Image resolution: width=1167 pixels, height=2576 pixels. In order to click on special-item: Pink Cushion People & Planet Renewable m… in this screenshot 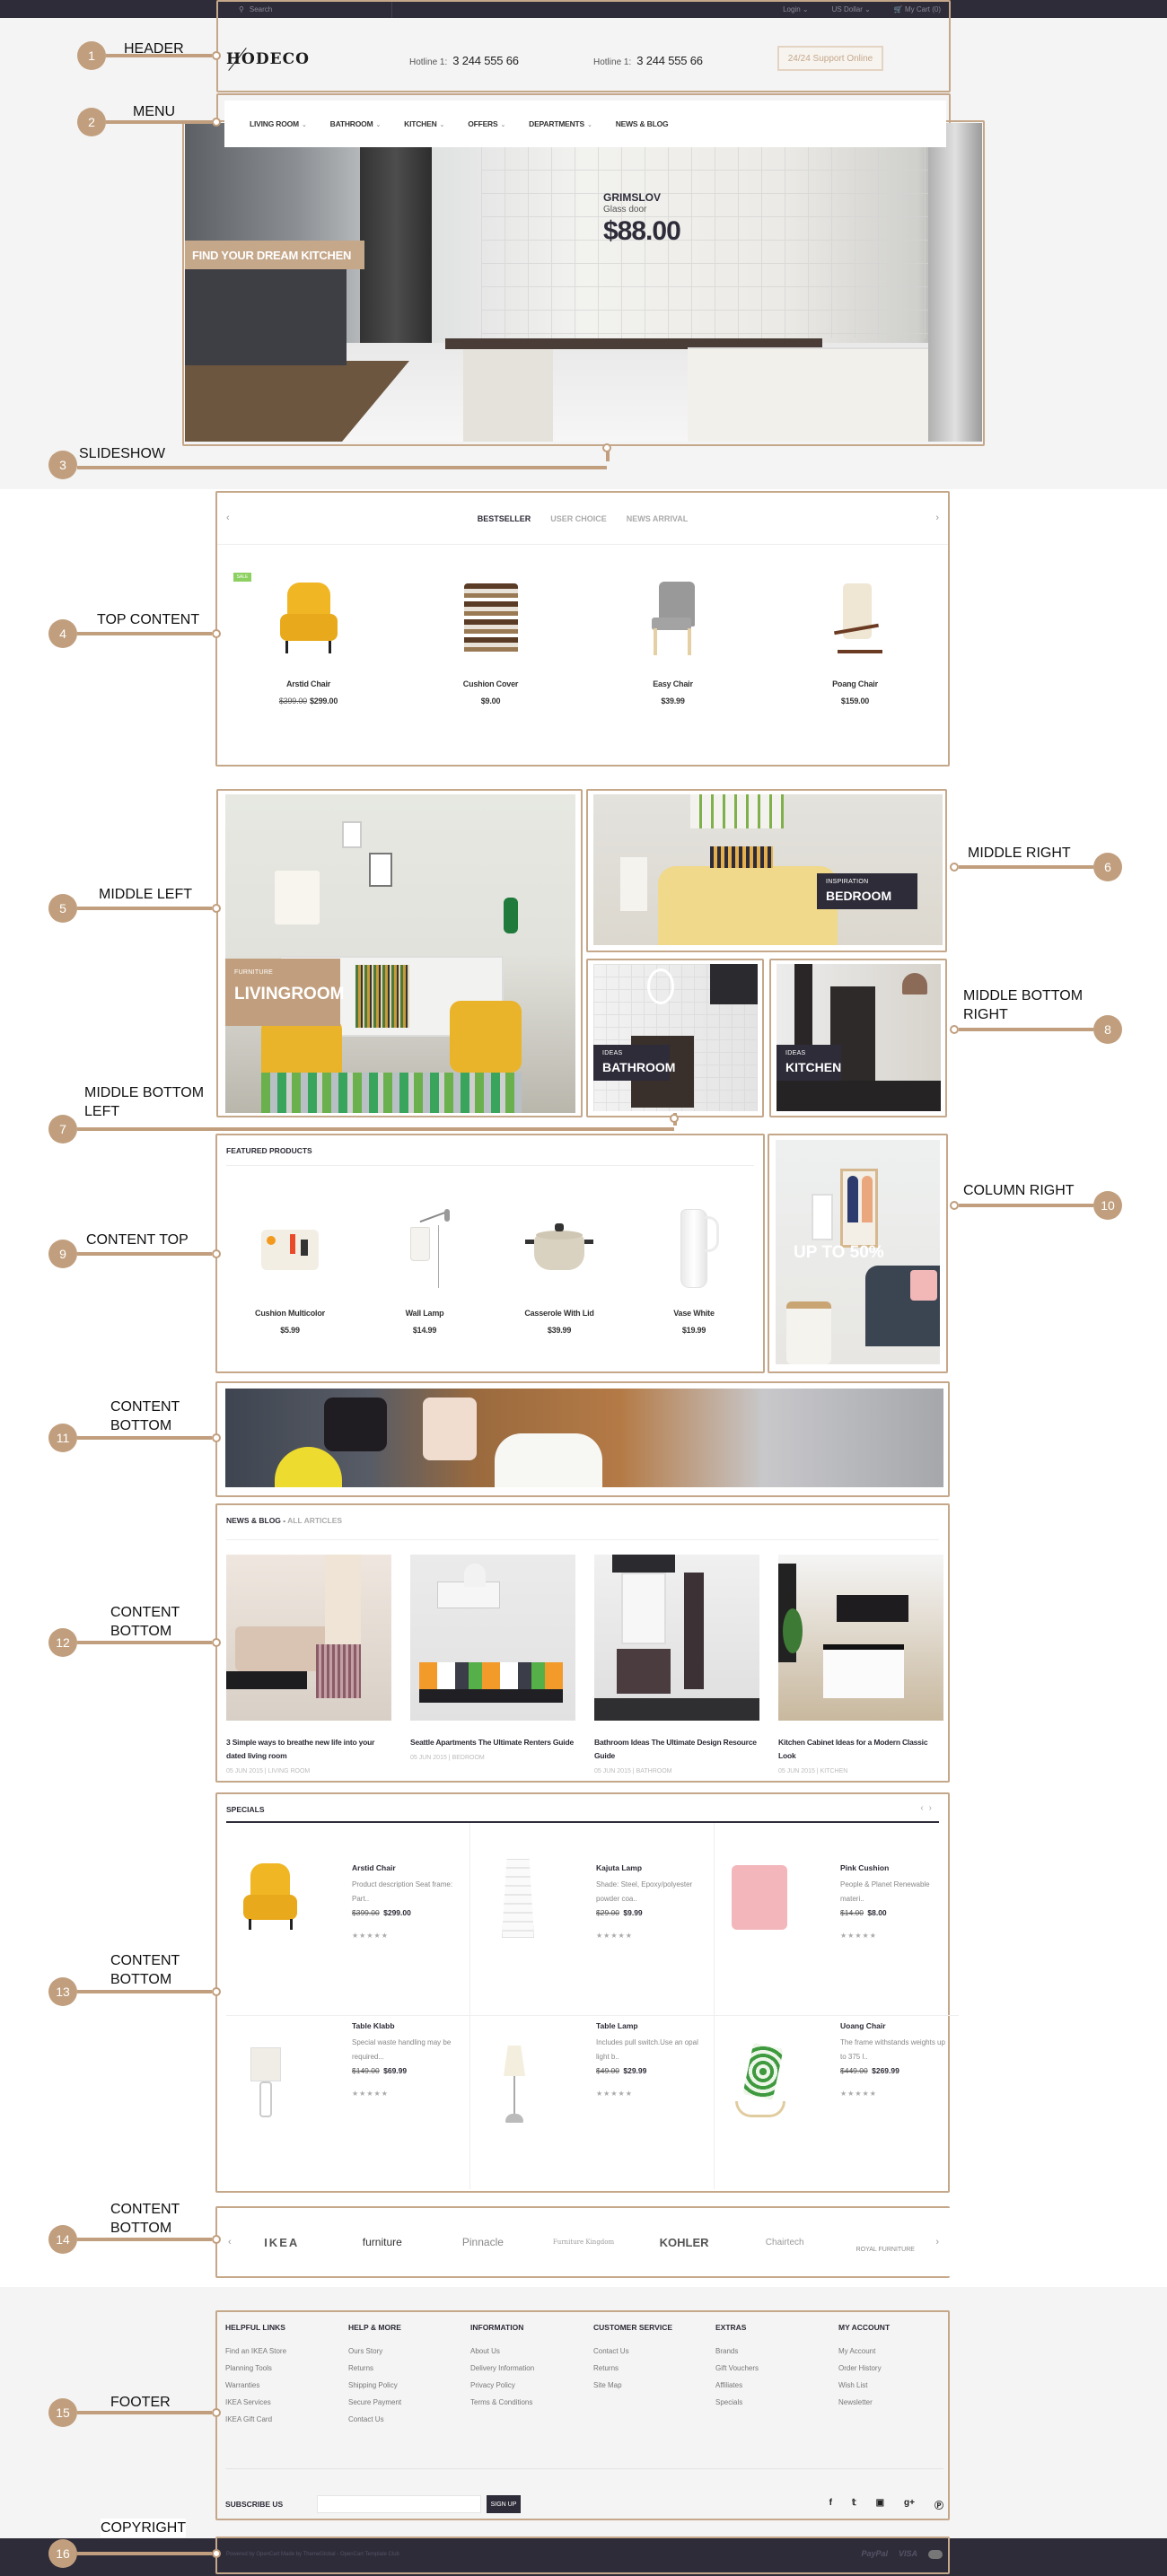, I will do `click(837, 1920)`.